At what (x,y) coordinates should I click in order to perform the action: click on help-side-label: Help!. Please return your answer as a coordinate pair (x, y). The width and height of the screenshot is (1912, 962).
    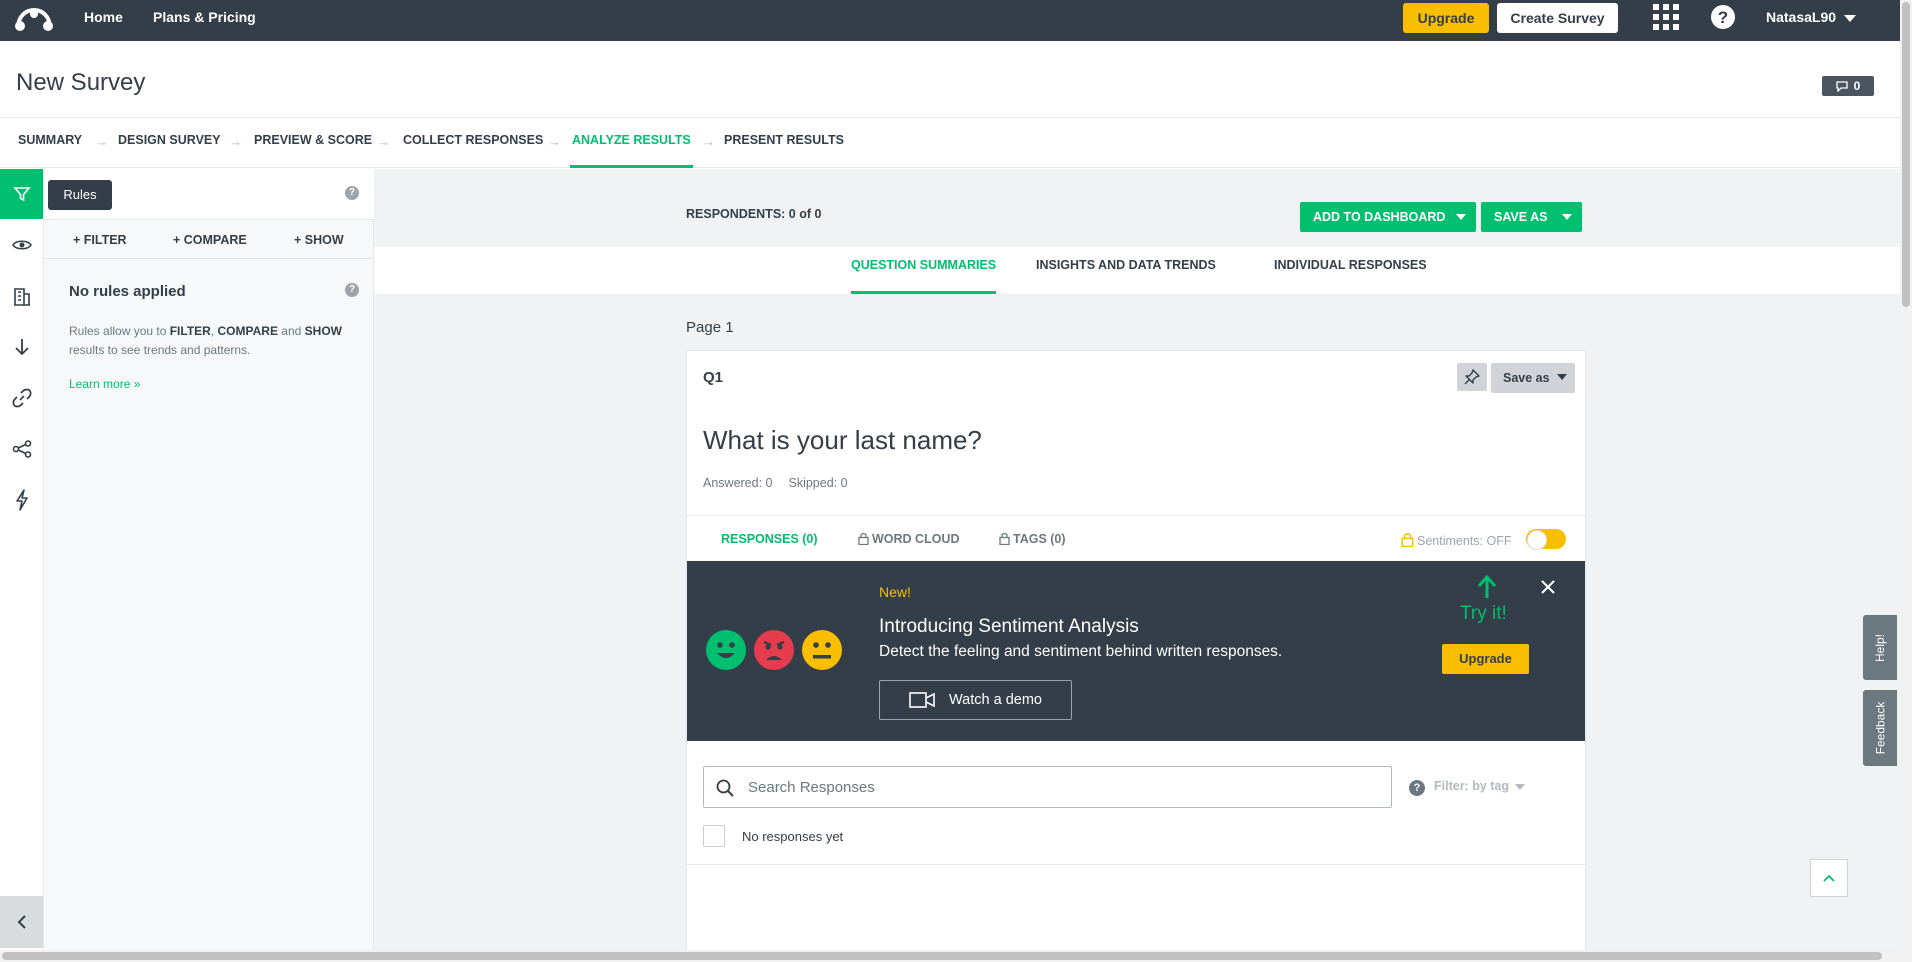
    Looking at the image, I should click on (1879, 647).